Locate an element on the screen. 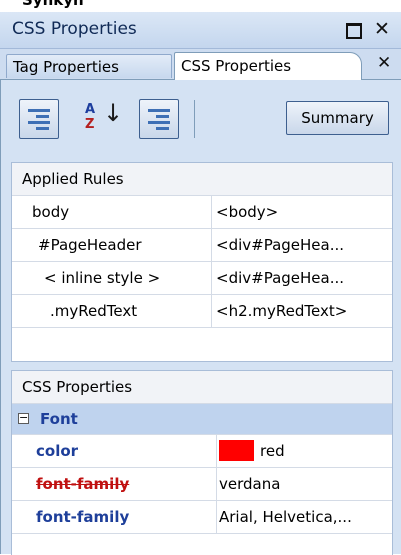 Image resolution: width=401 pixels, height=555 pixels. tab-tag-properties: Tag Properties is located at coordinates (89, 66).